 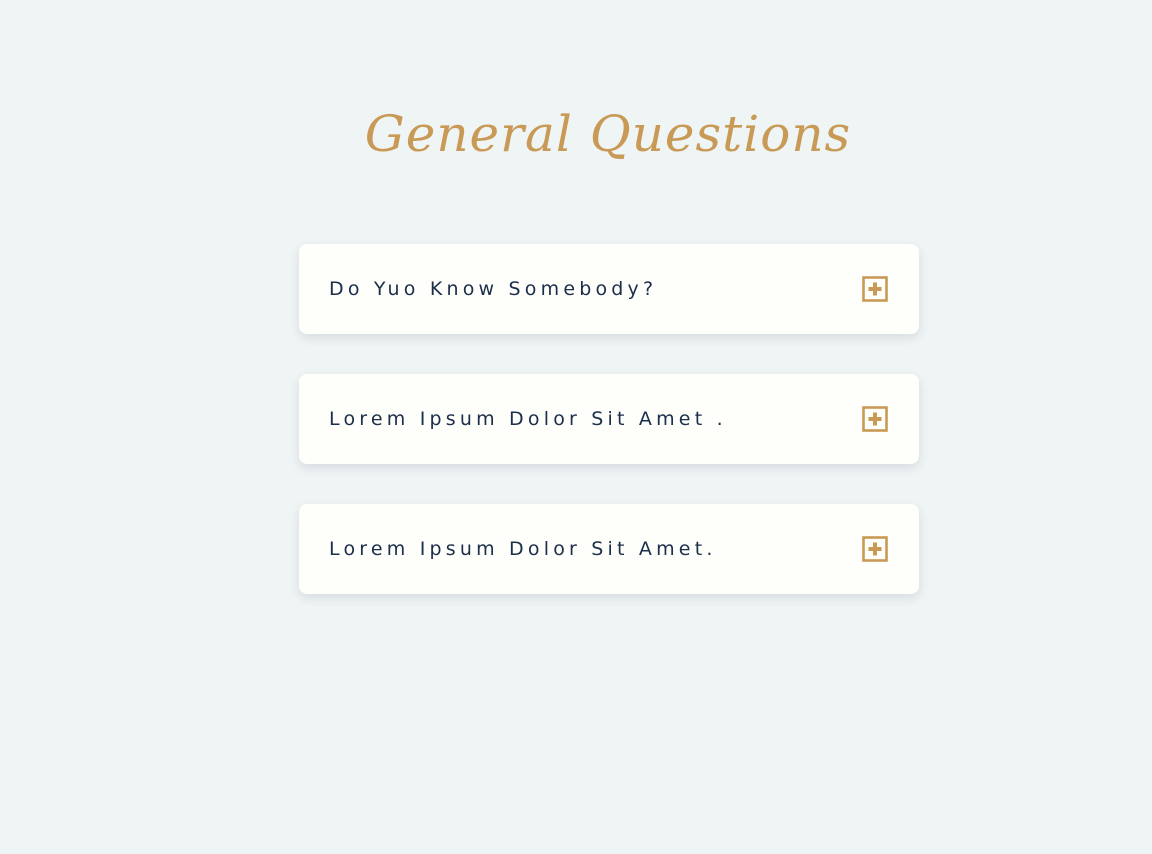 I want to click on faq-question: Do Yuo Know Somebody?, so click(x=493, y=289).